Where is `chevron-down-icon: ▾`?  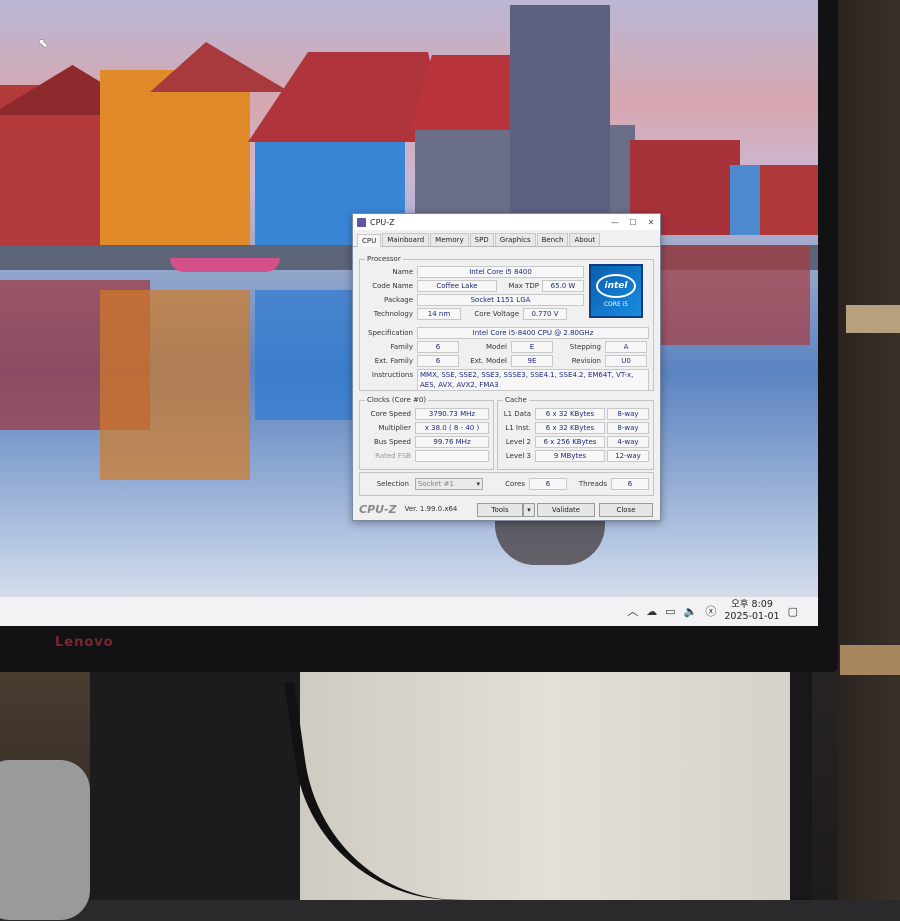 chevron-down-icon: ▾ is located at coordinates (529, 510).